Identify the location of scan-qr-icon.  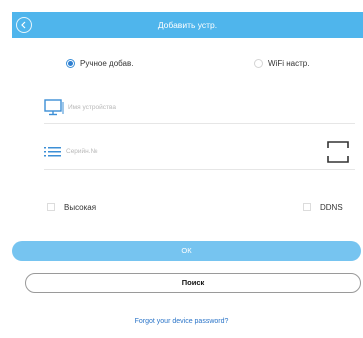
(338, 152).